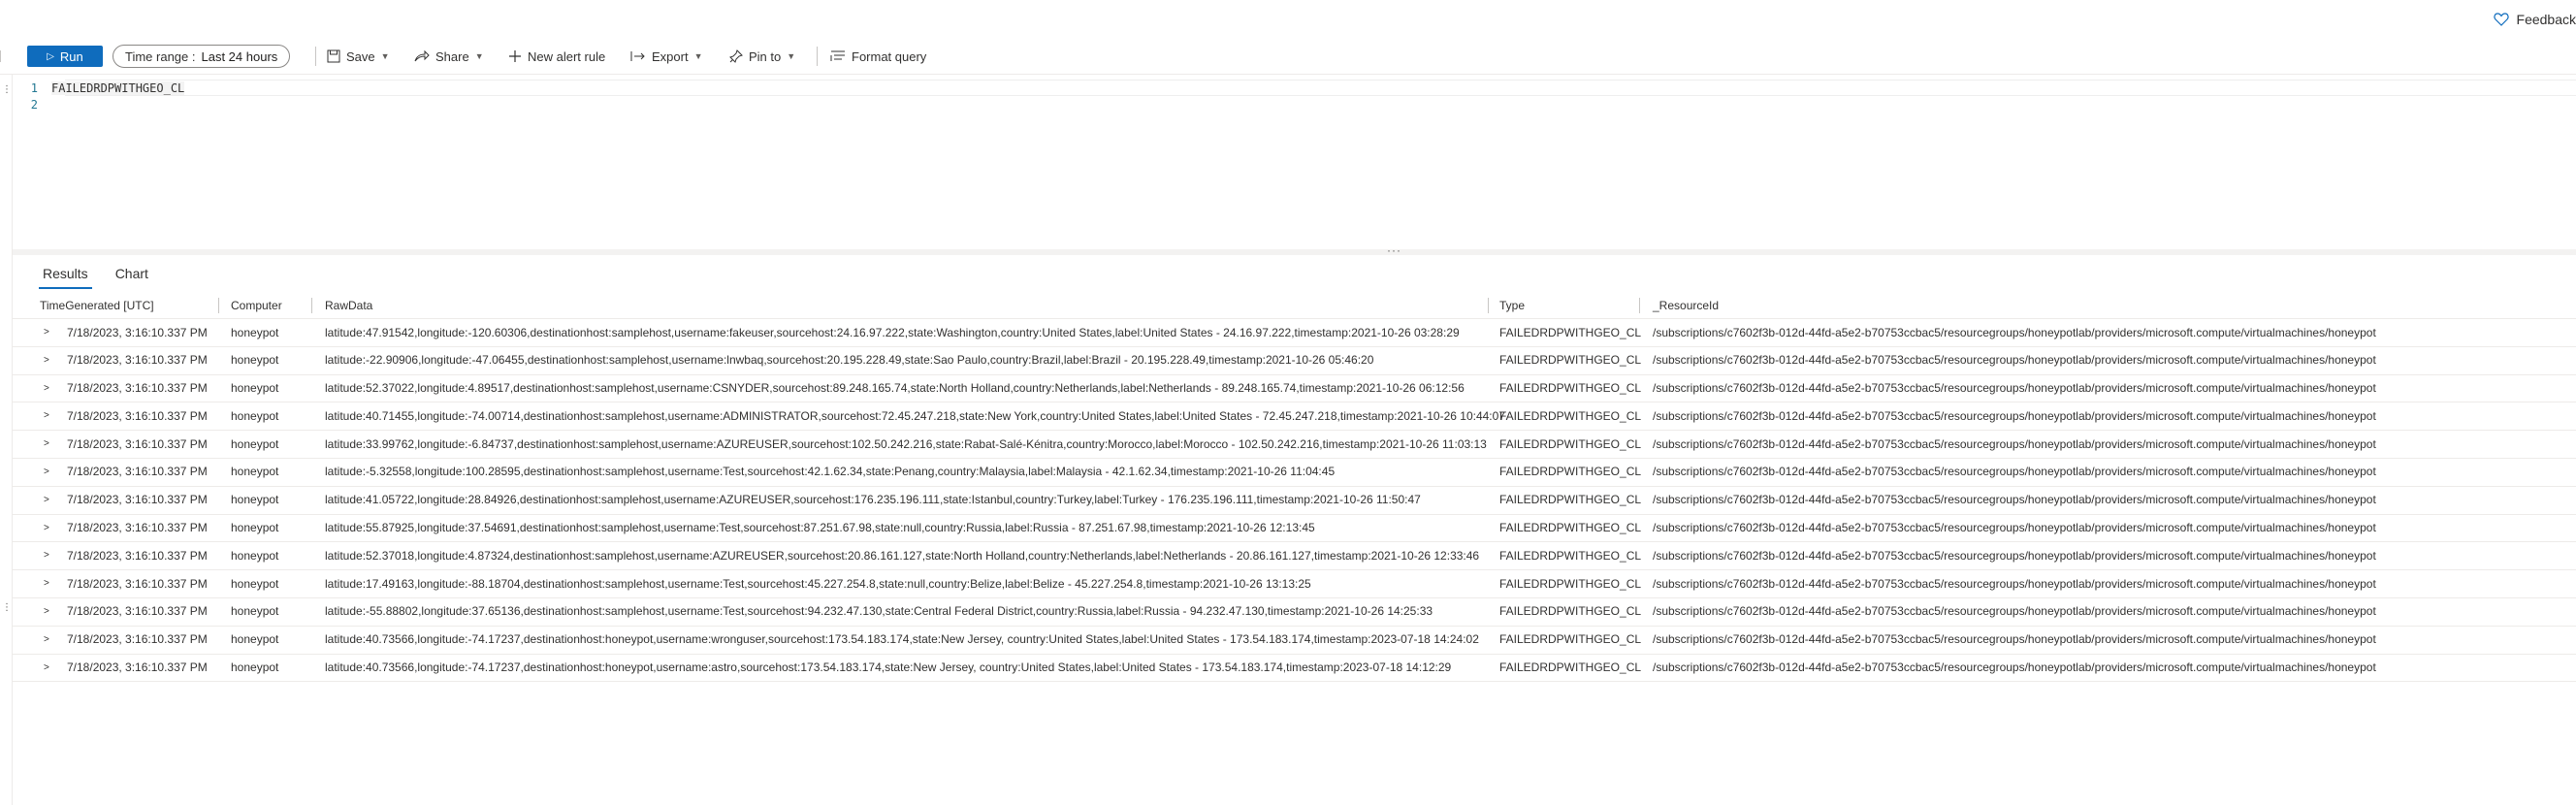  Describe the element at coordinates (132, 274) in the screenshot. I see `tab-chart: Chart` at that location.